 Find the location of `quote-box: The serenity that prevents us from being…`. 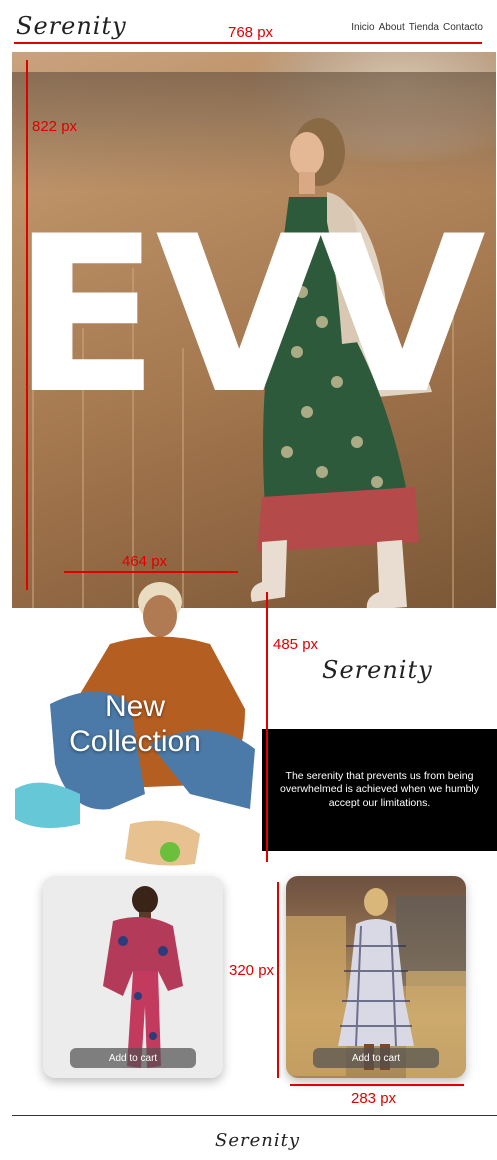

quote-box: The serenity that prevents us from being… is located at coordinates (379, 790).